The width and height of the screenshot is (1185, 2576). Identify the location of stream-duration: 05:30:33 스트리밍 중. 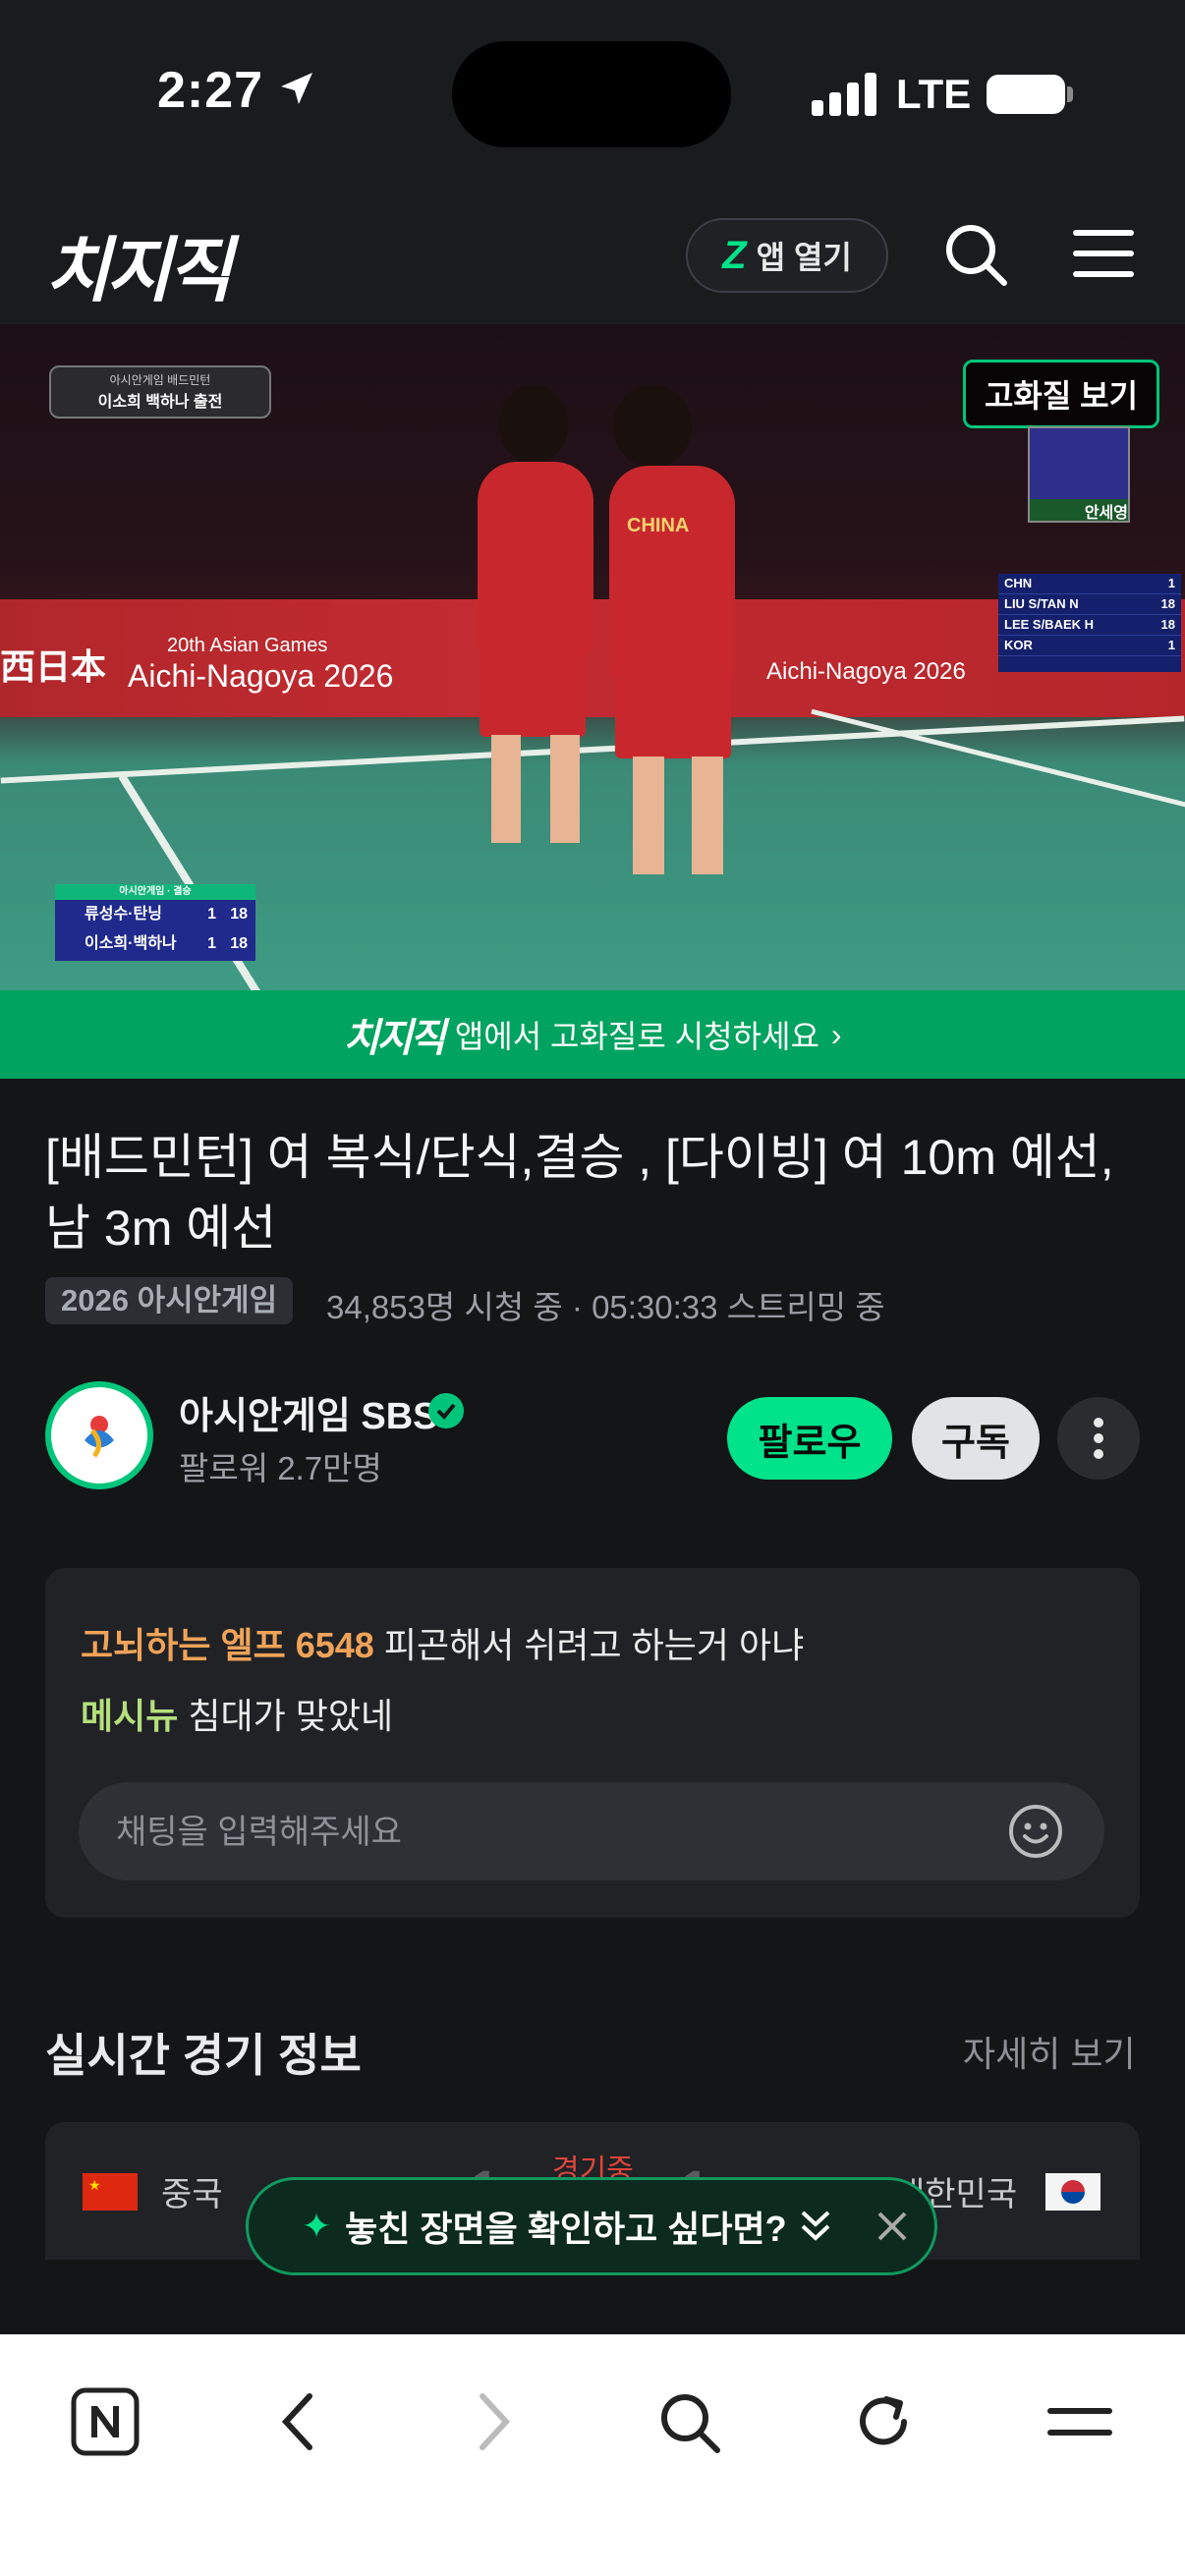
(739, 1307).